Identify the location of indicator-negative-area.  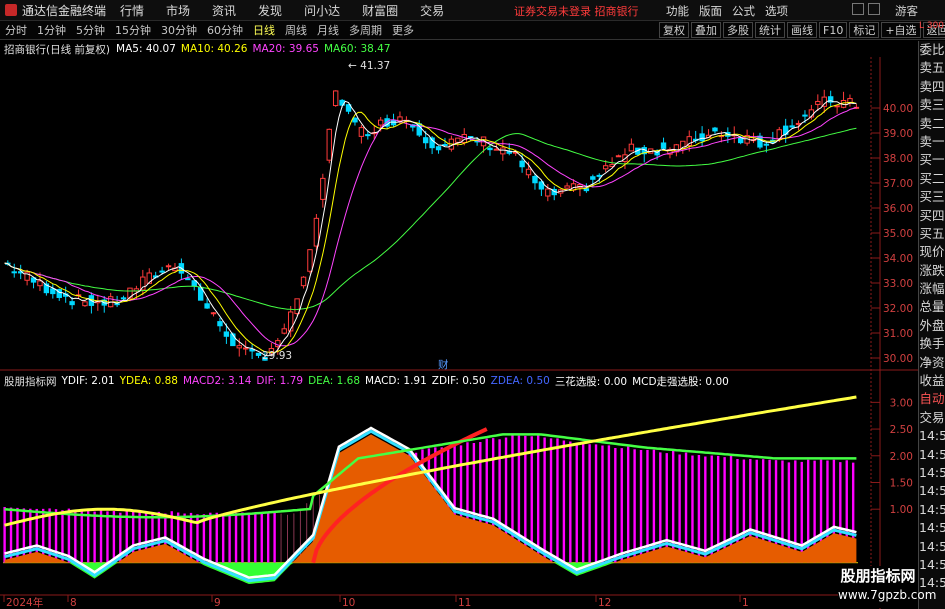
(430, 573).